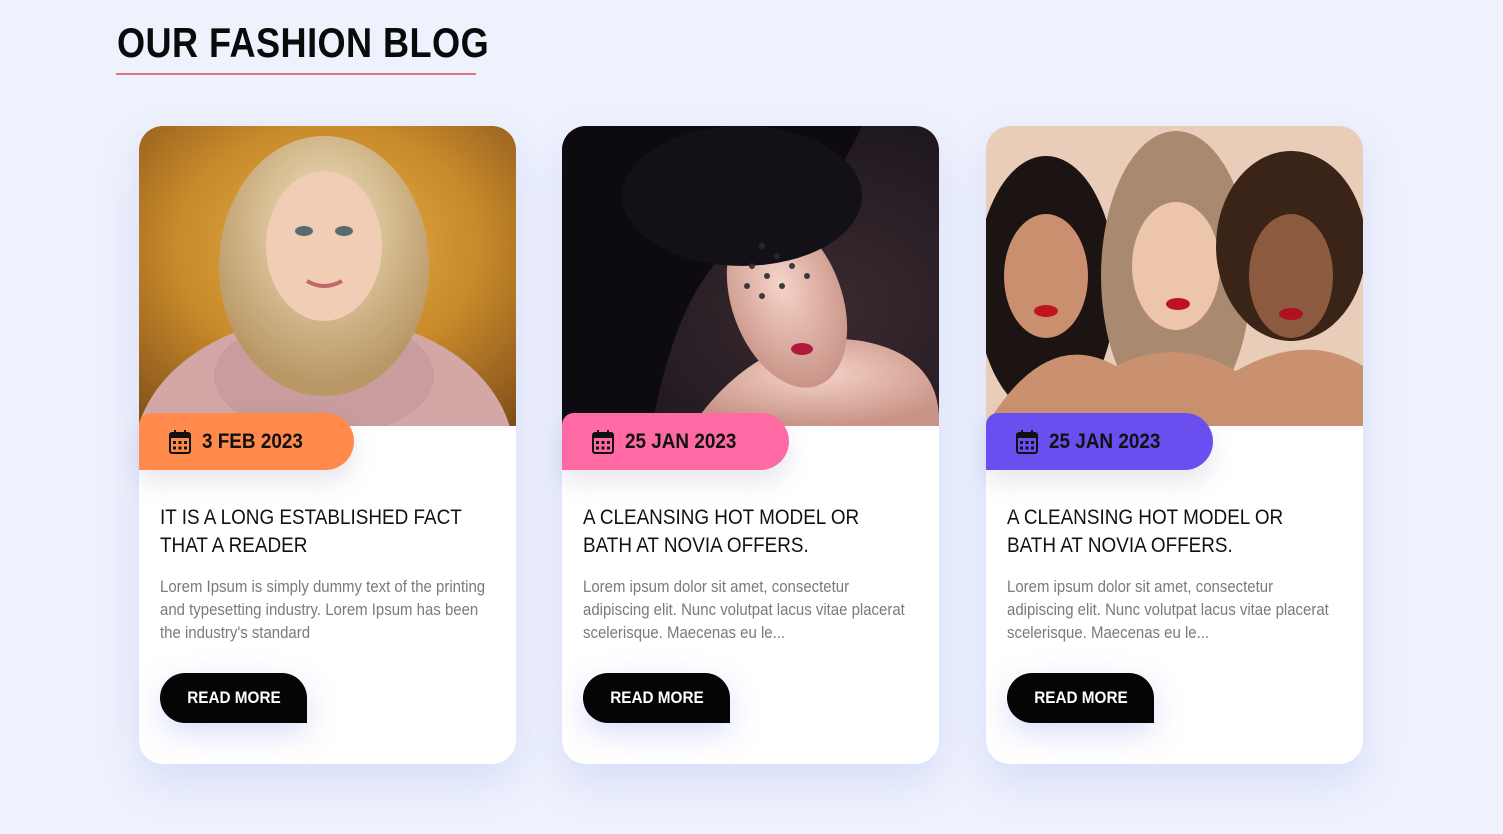 This screenshot has width=1503, height=834. Describe the element at coordinates (303, 42) in the screenshot. I see `page-title: OUR FASHION BLOG` at that location.